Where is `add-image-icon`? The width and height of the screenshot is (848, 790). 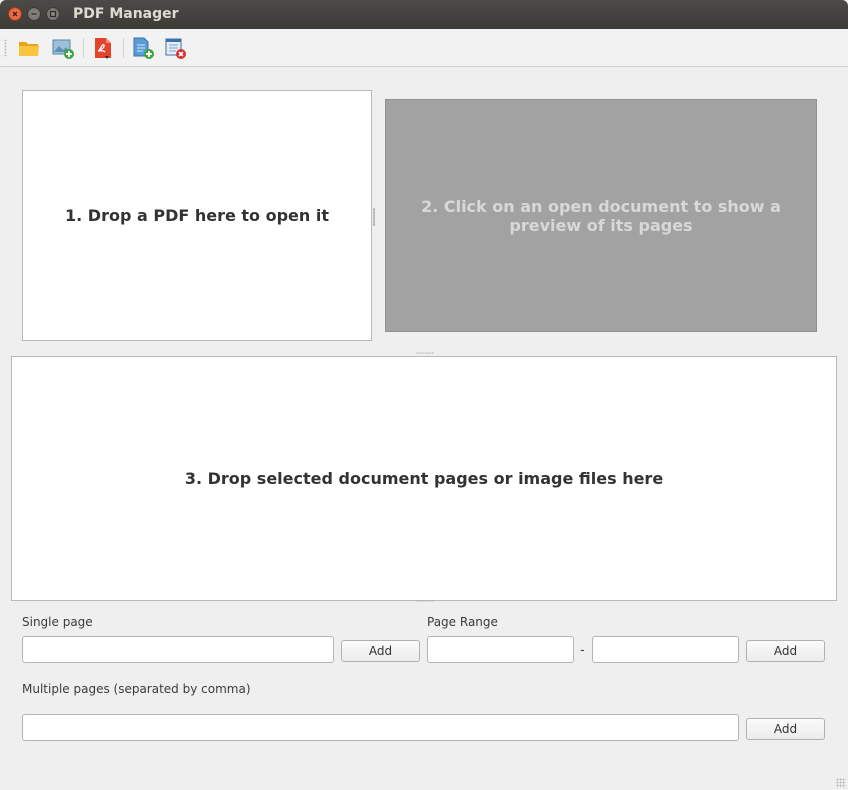 add-image-icon is located at coordinates (63, 49).